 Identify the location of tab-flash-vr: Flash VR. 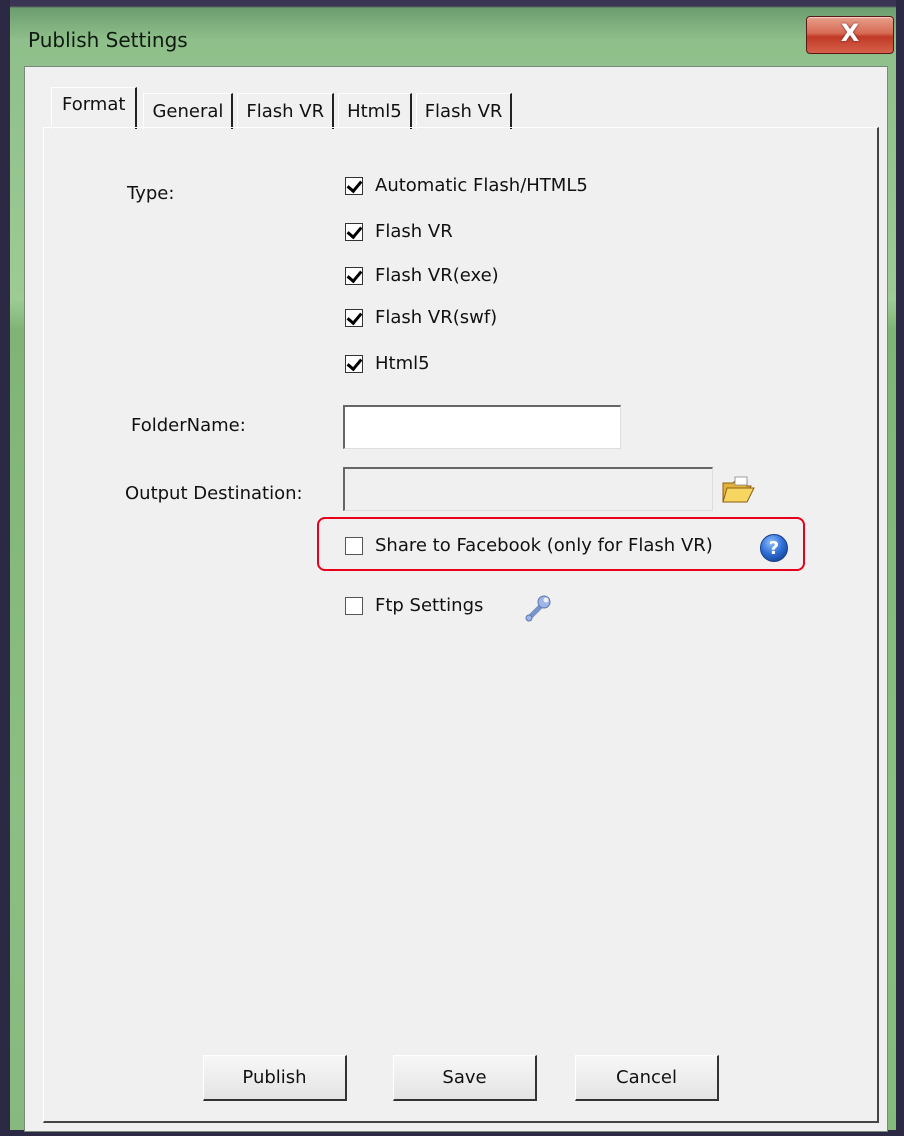
(286, 111).